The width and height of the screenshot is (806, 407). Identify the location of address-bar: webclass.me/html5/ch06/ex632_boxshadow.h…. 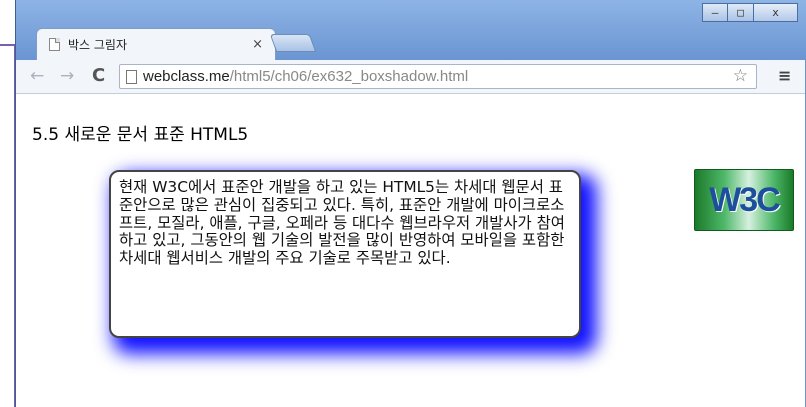
(438, 76).